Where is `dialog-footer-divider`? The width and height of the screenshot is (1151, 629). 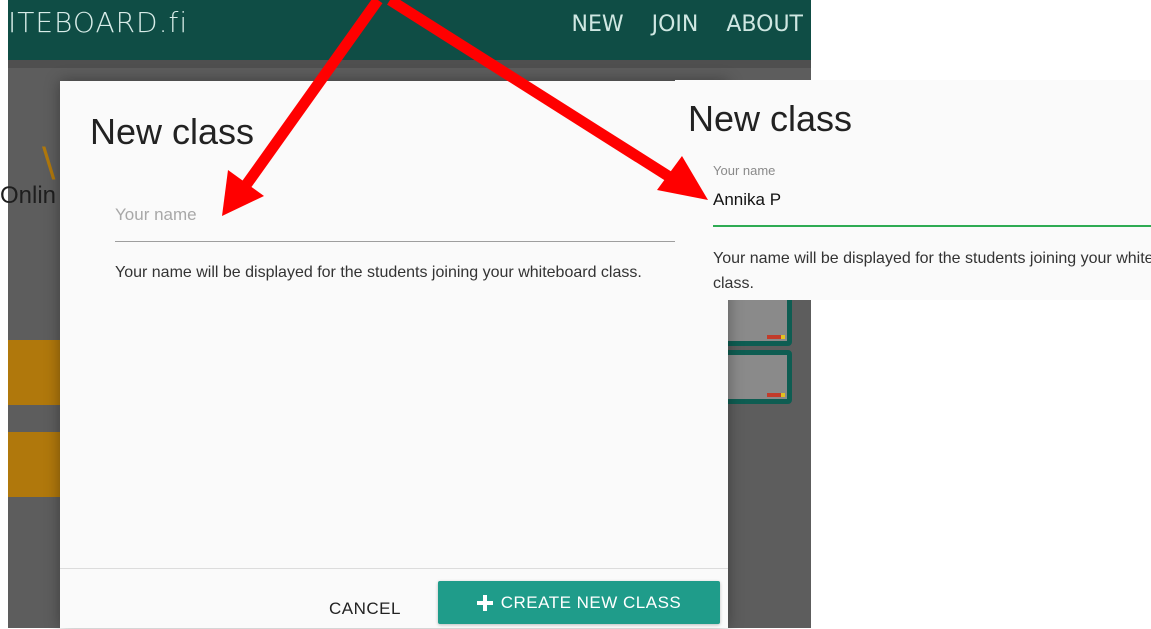 dialog-footer-divider is located at coordinates (394, 568).